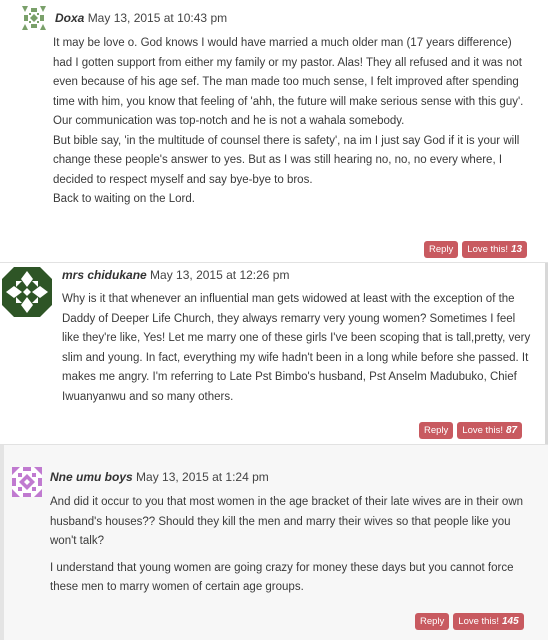  I want to click on comment-date: May 13, 2015 at 12:26 pm, so click(219, 275).